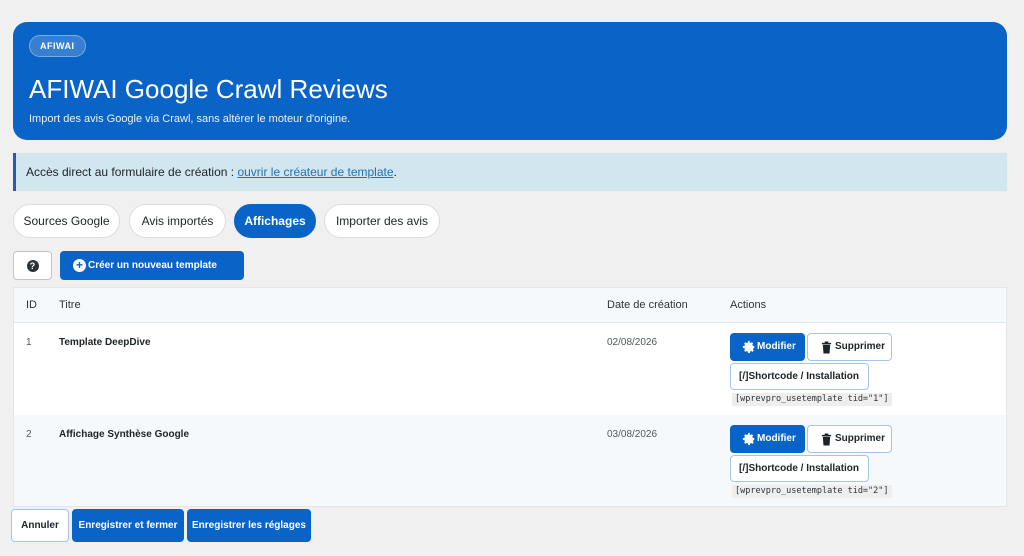  What do you see at coordinates (632, 342) in the screenshot?
I see `row-date: 02/08/2026` at bounding box center [632, 342].